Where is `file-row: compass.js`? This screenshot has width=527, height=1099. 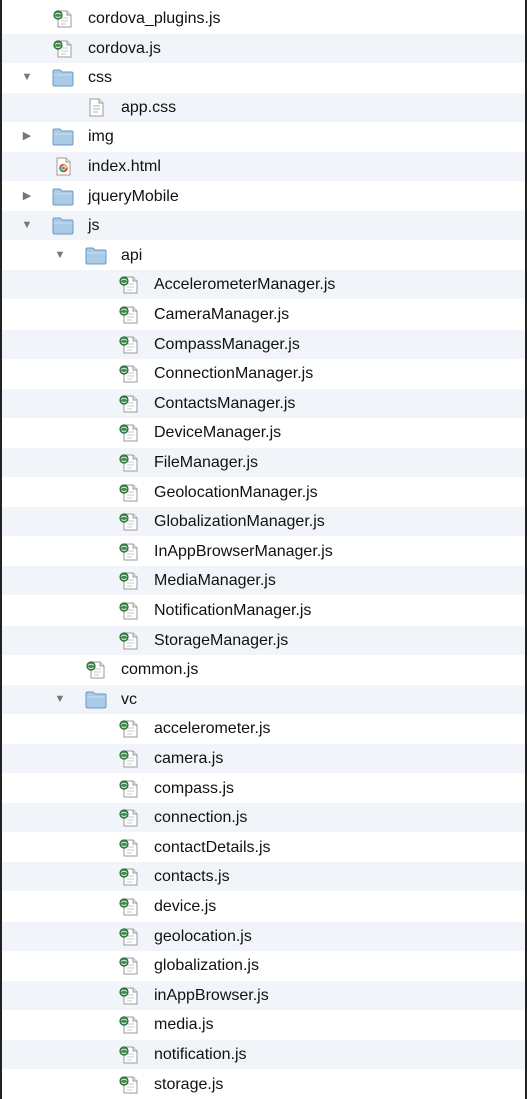 file-row: compass.js is located at coordinates (263, 788).